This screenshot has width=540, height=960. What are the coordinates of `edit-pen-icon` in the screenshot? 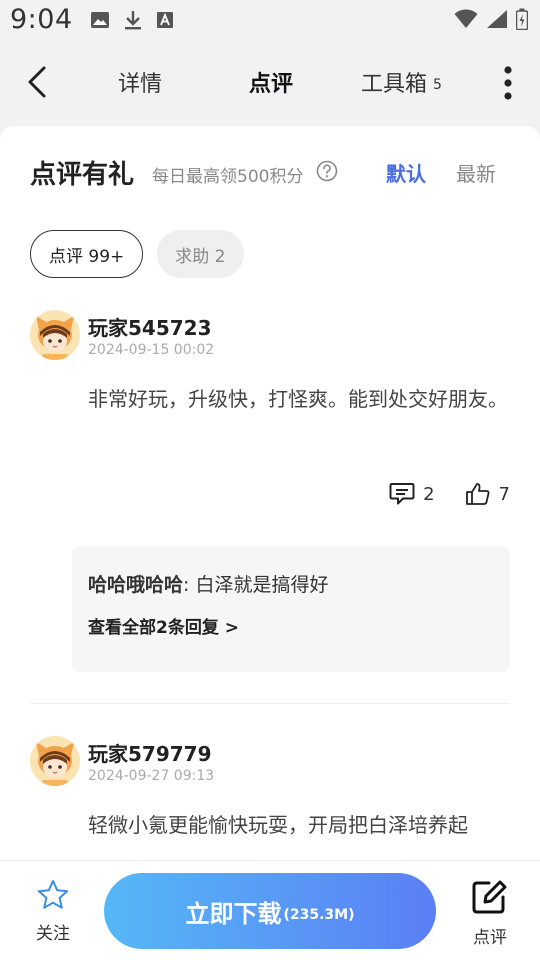 It's located at (489, 897).